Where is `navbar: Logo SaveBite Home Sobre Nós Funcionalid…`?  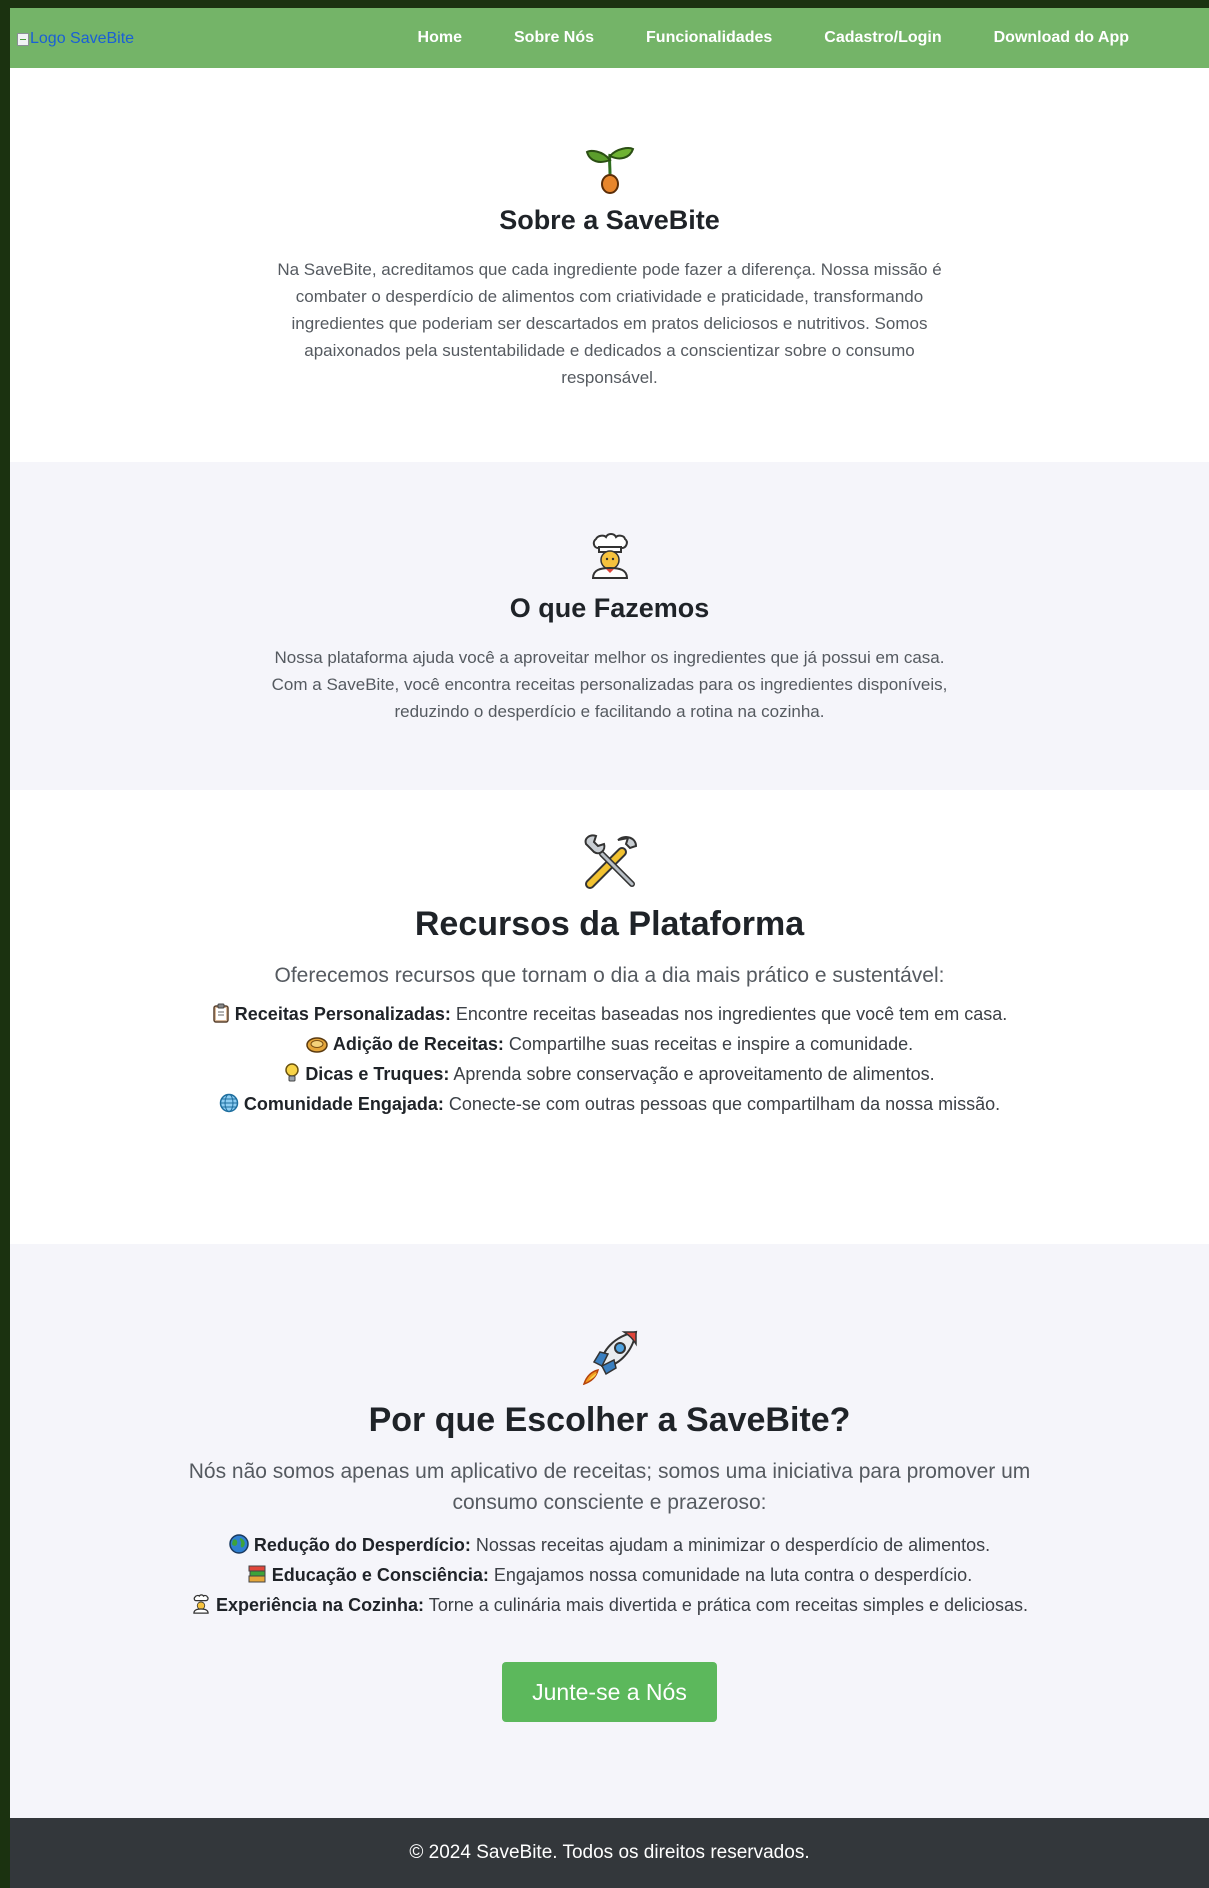
navbar: Logo SaveBite Home Sobre Nós Funcionalid… is located at coordinates (609, 38).